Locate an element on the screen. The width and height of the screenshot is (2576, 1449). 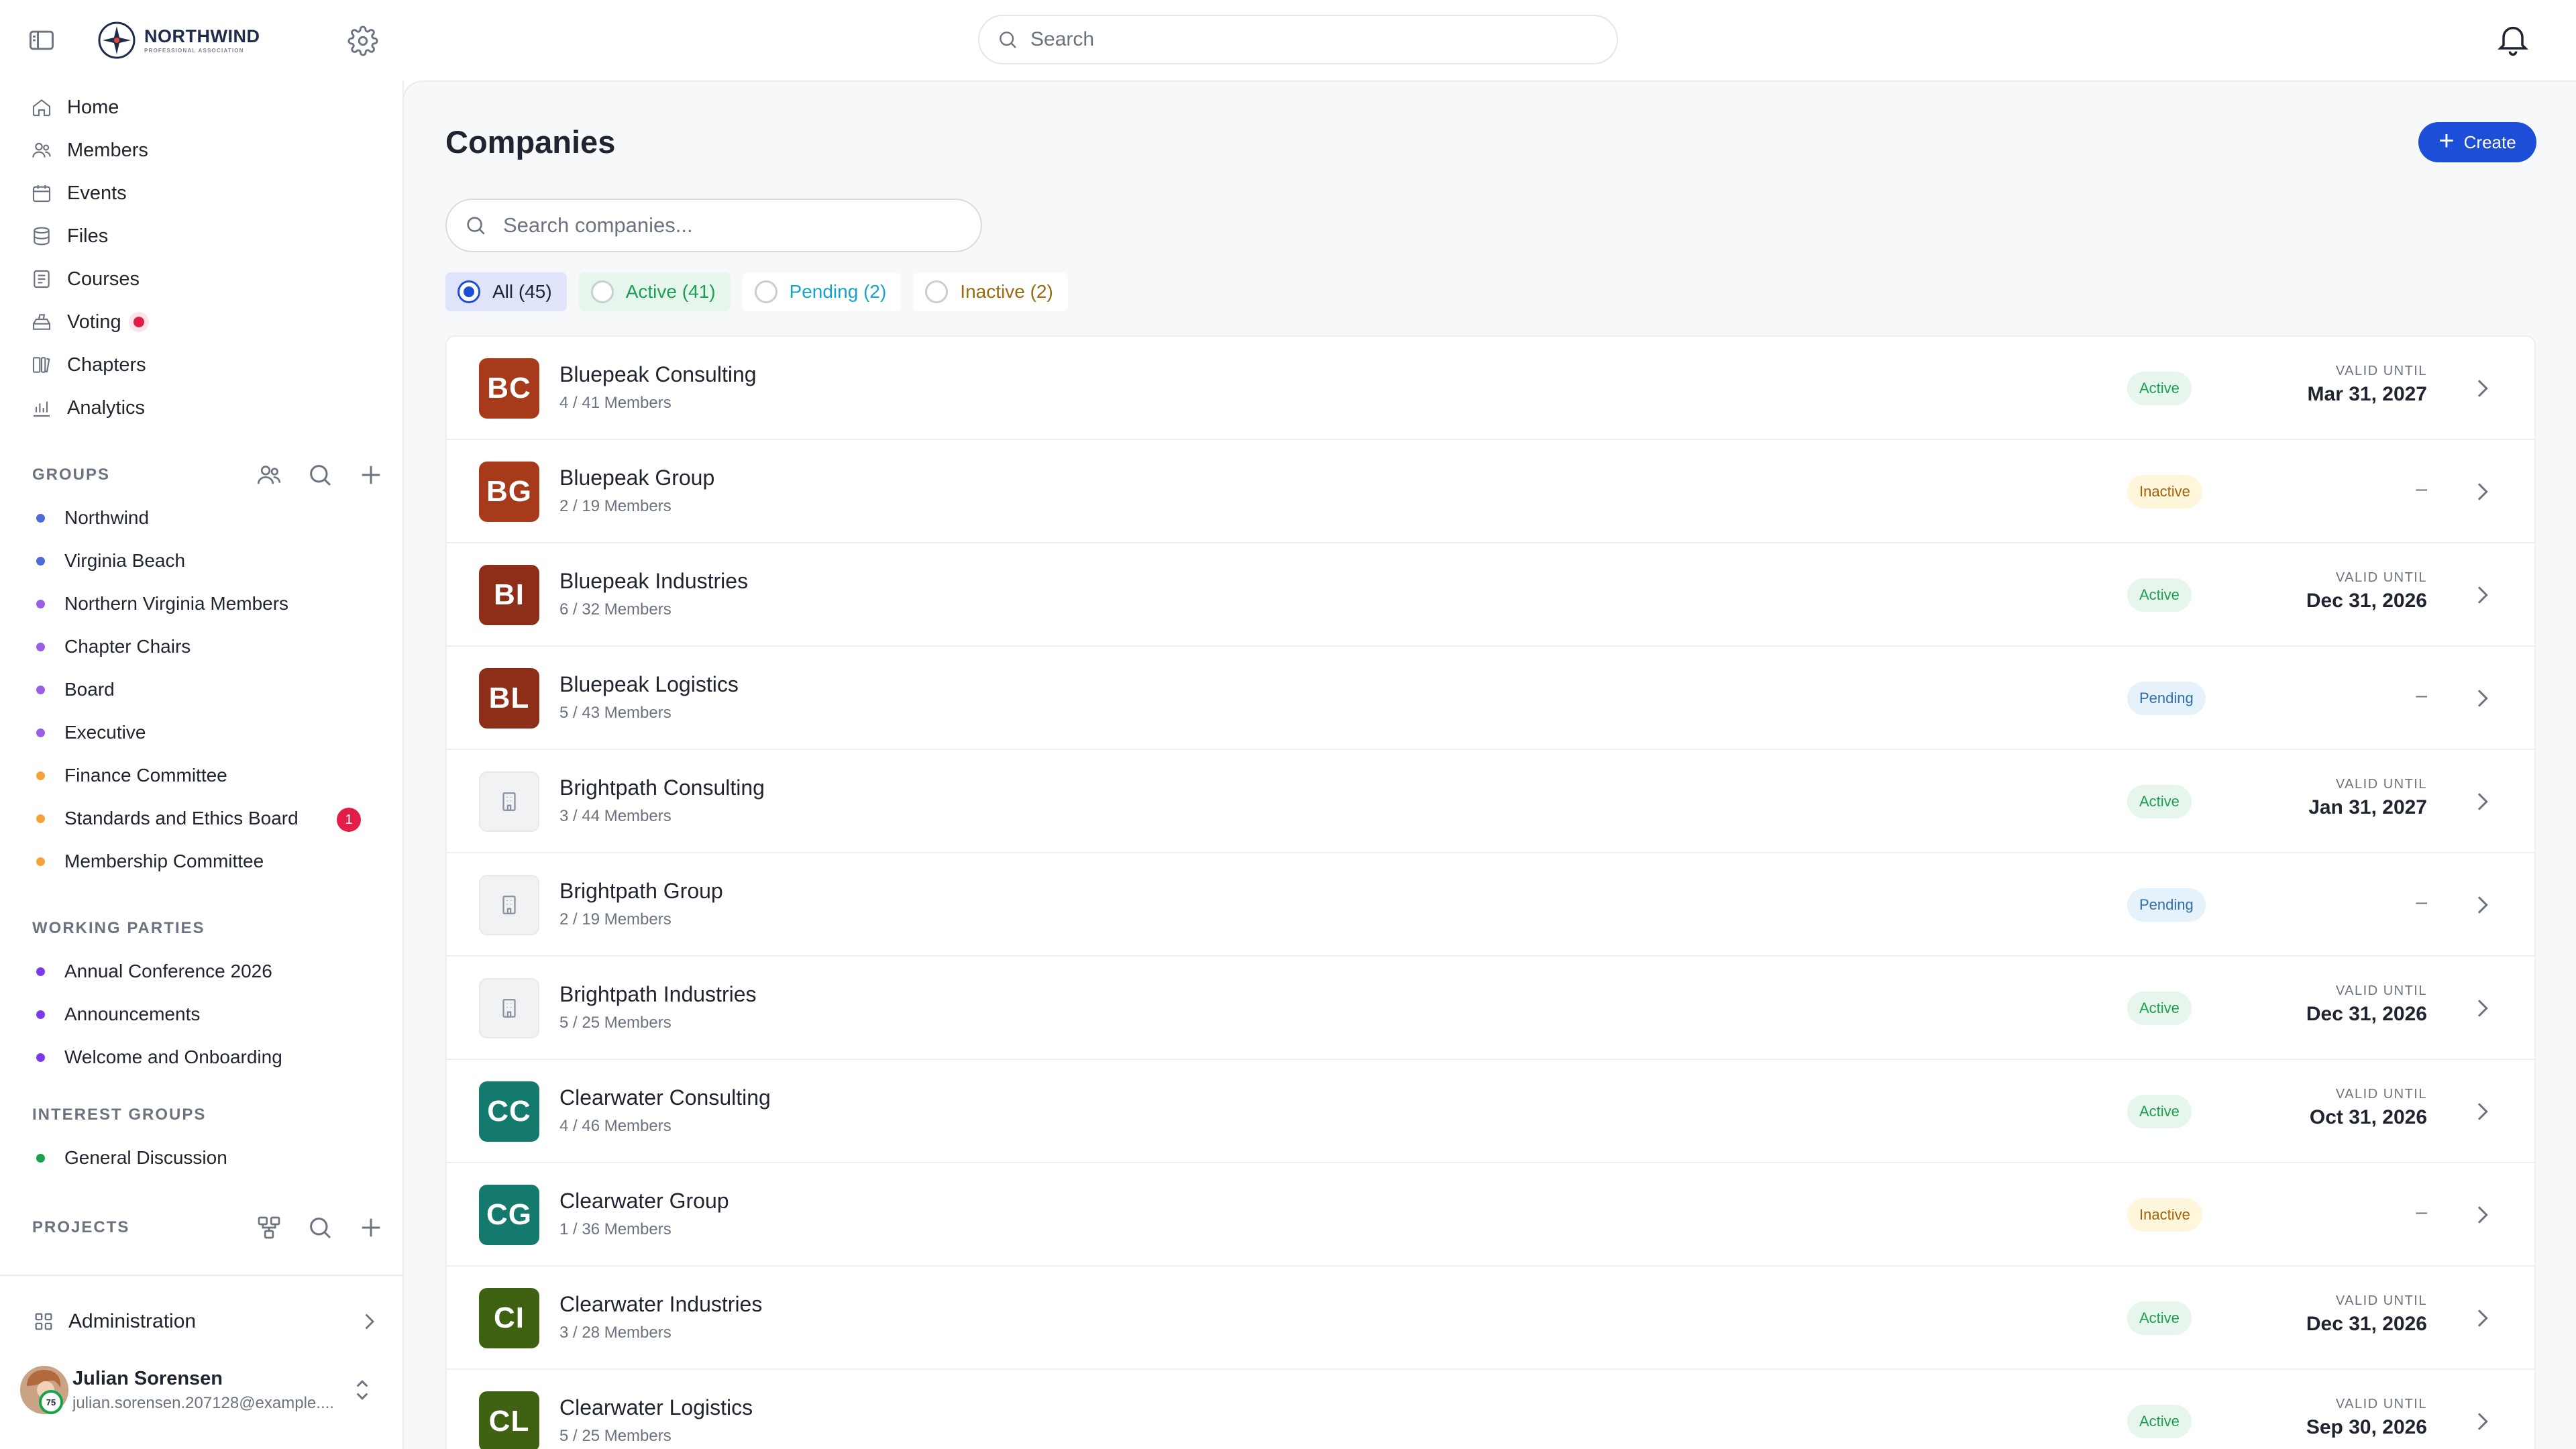
global-search is located at coordinates (1298, 39).